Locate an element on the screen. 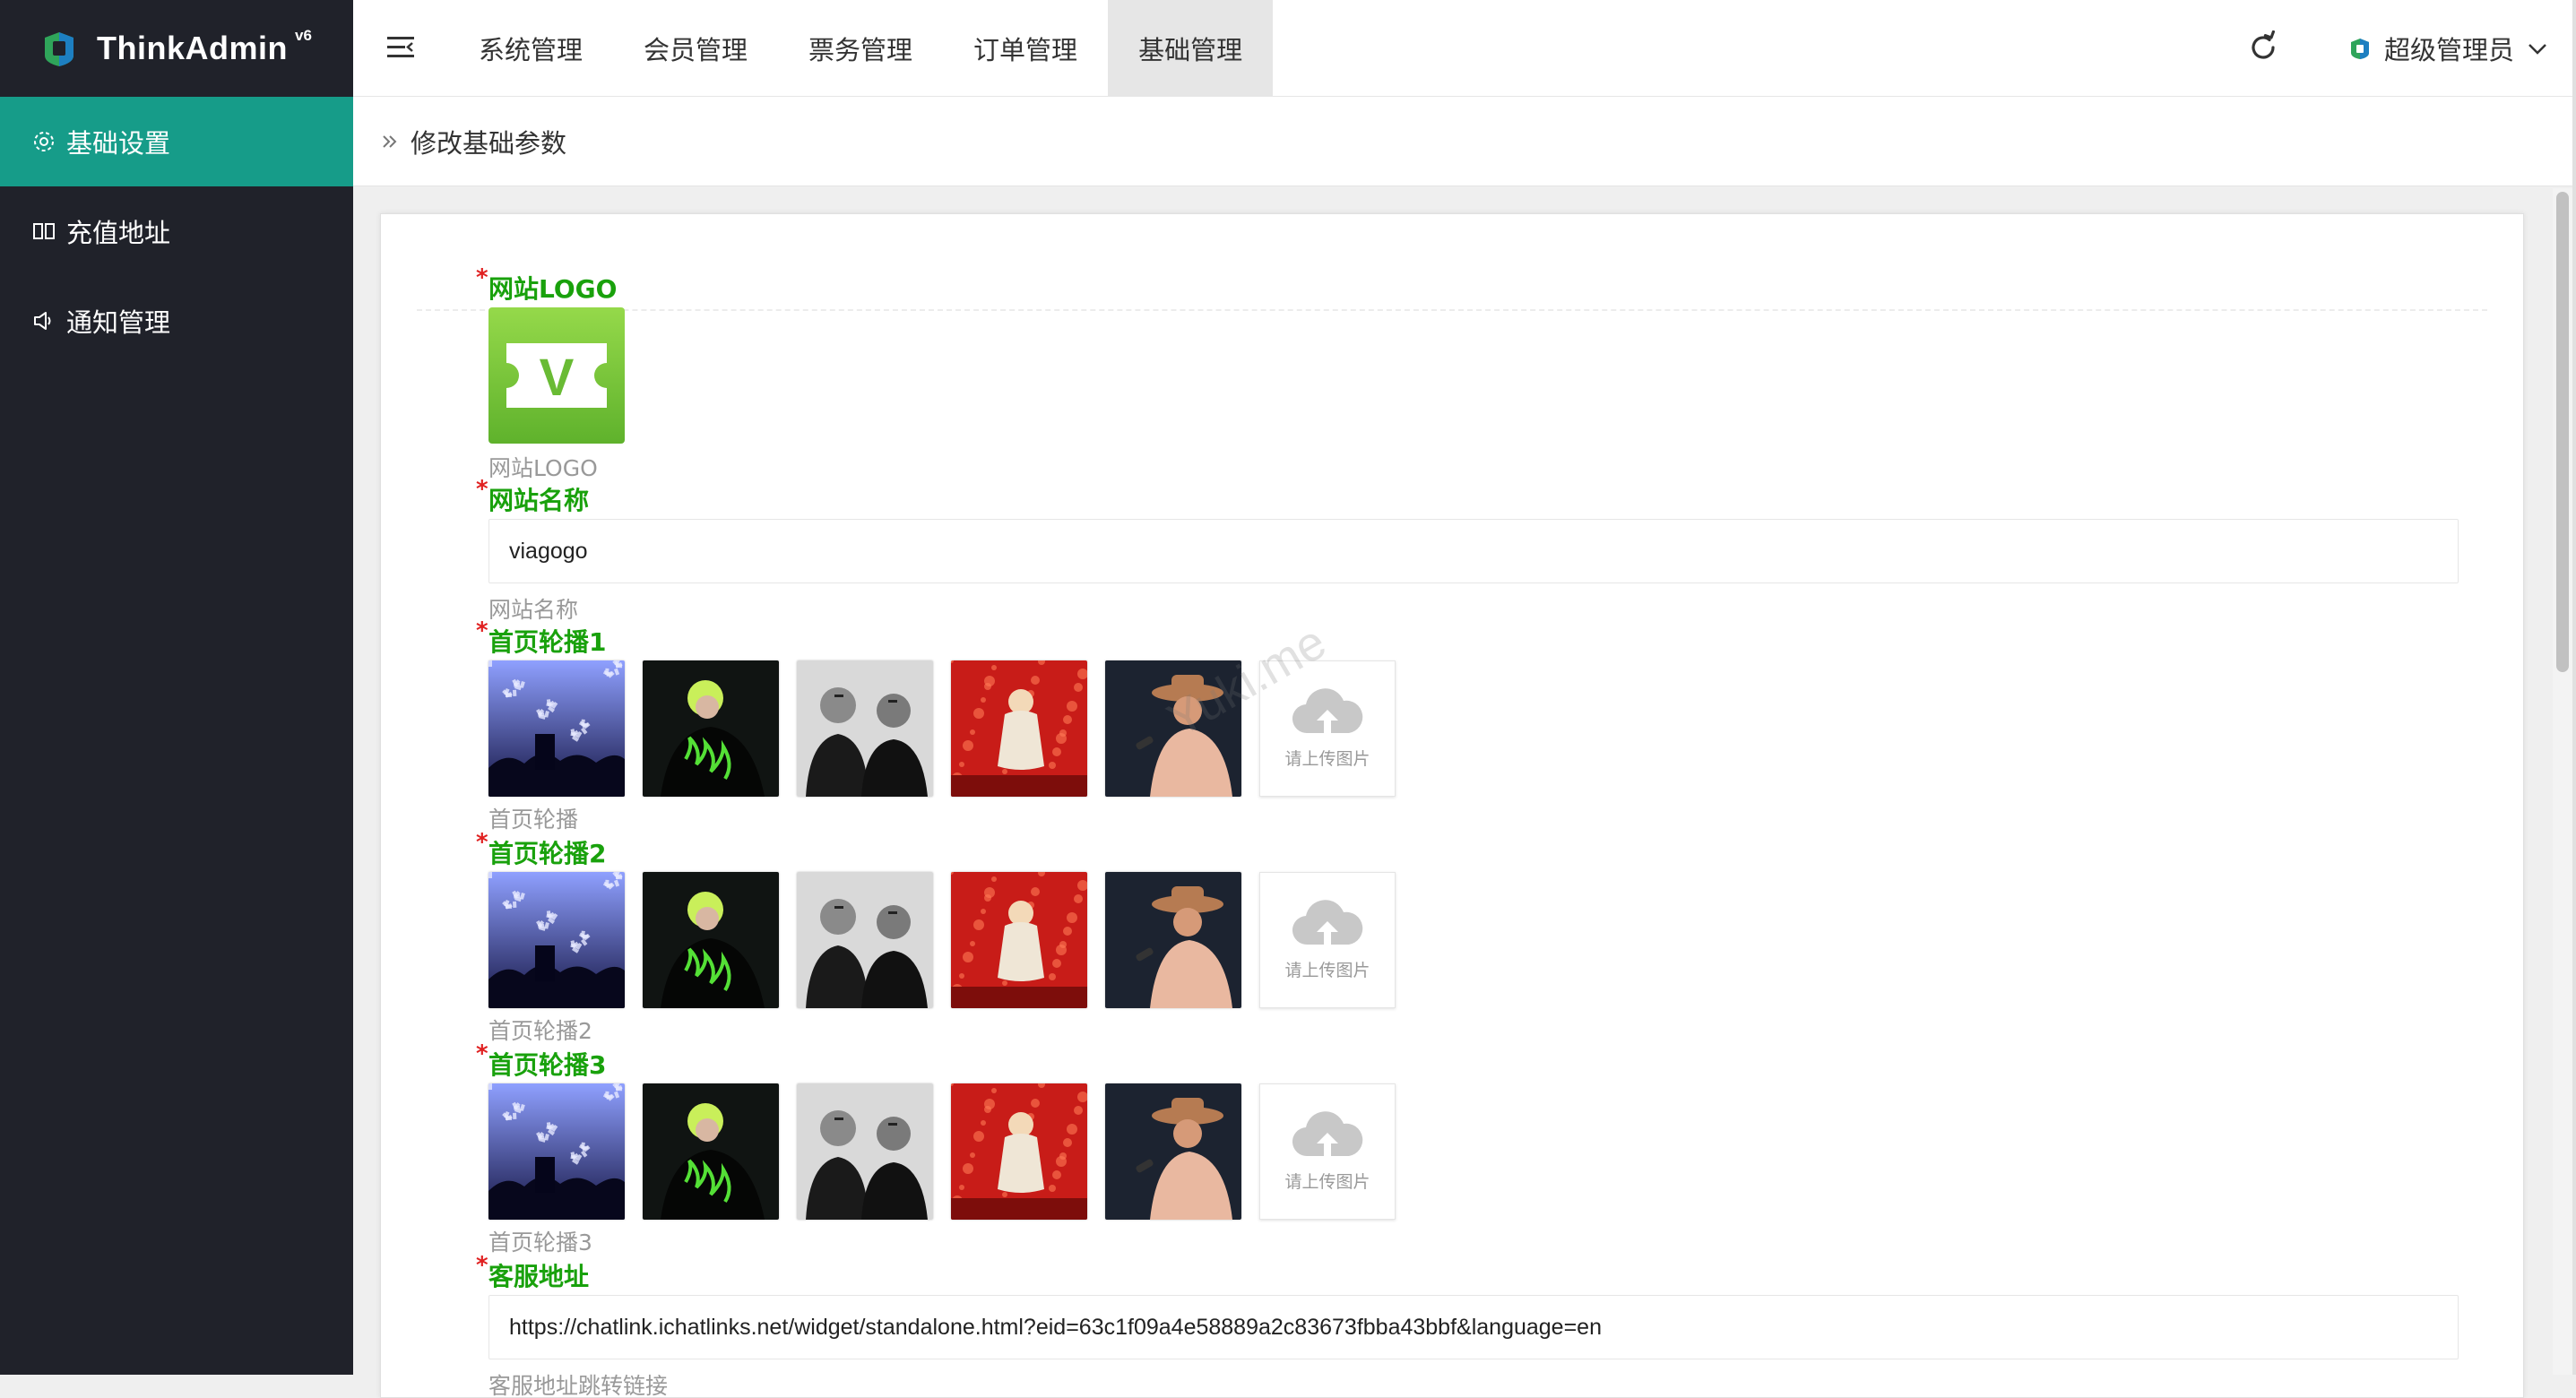 The width and height of the screenshot is (2576, 1398). banner3-field-label: * 首页轮播3 is located at coordinates (541, 1061).